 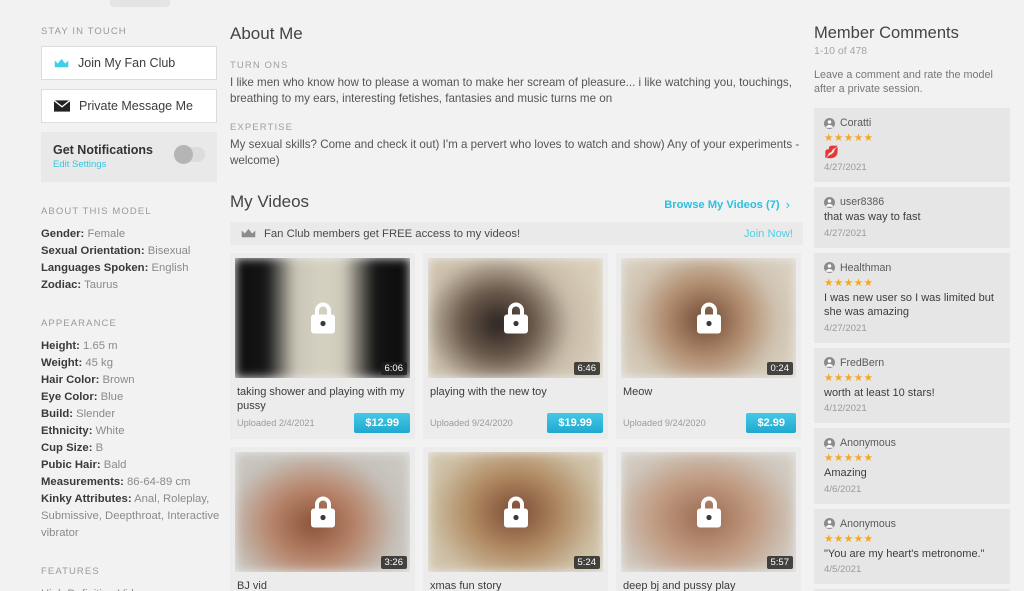 What do you see at coordinates (79, 323) in the screenshot?
I see `appearance-label: APPEARANCE` at bounding box center [79, 323].